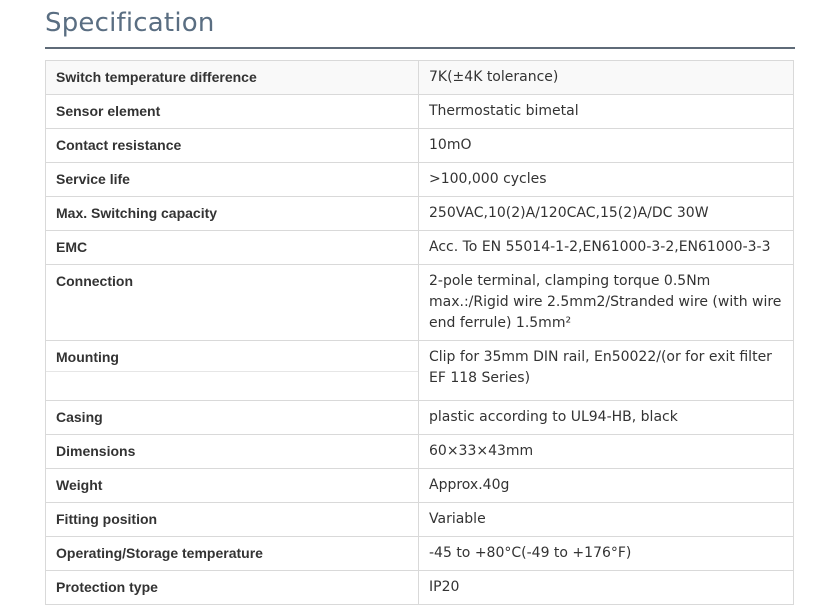 The height and width of the screenshot is (605, 833). I want to click on spec-label: EMC, so click(232, 247).